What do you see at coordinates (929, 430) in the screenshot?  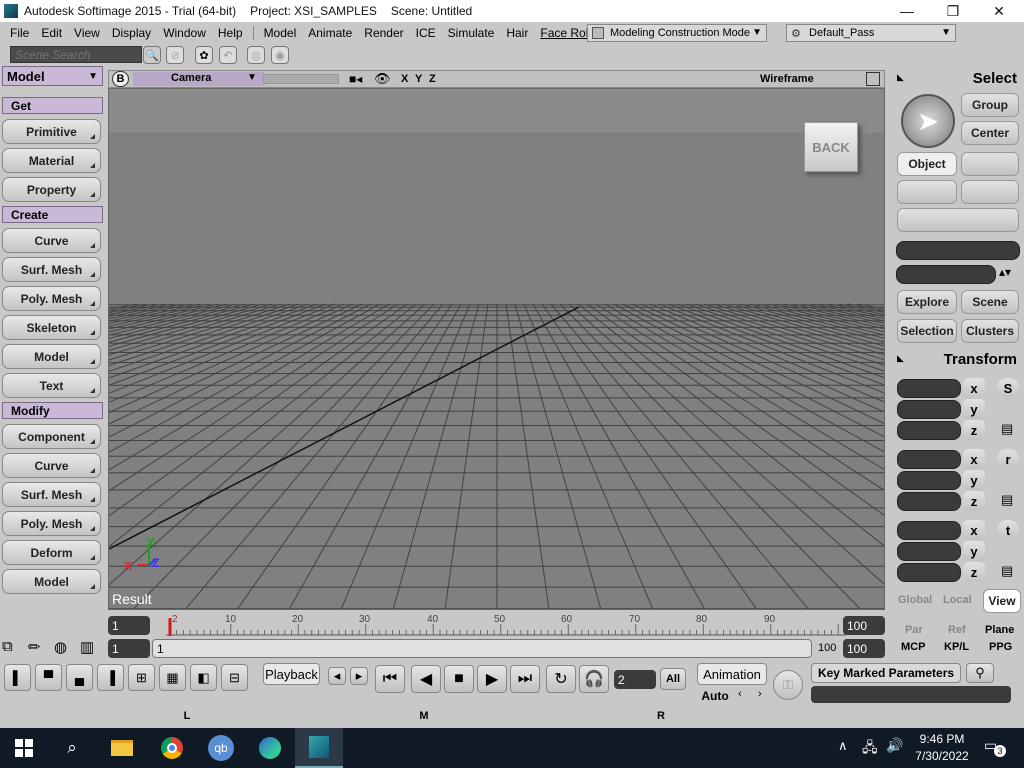 I see `scale-z-field` at bounding box center [929, 430].